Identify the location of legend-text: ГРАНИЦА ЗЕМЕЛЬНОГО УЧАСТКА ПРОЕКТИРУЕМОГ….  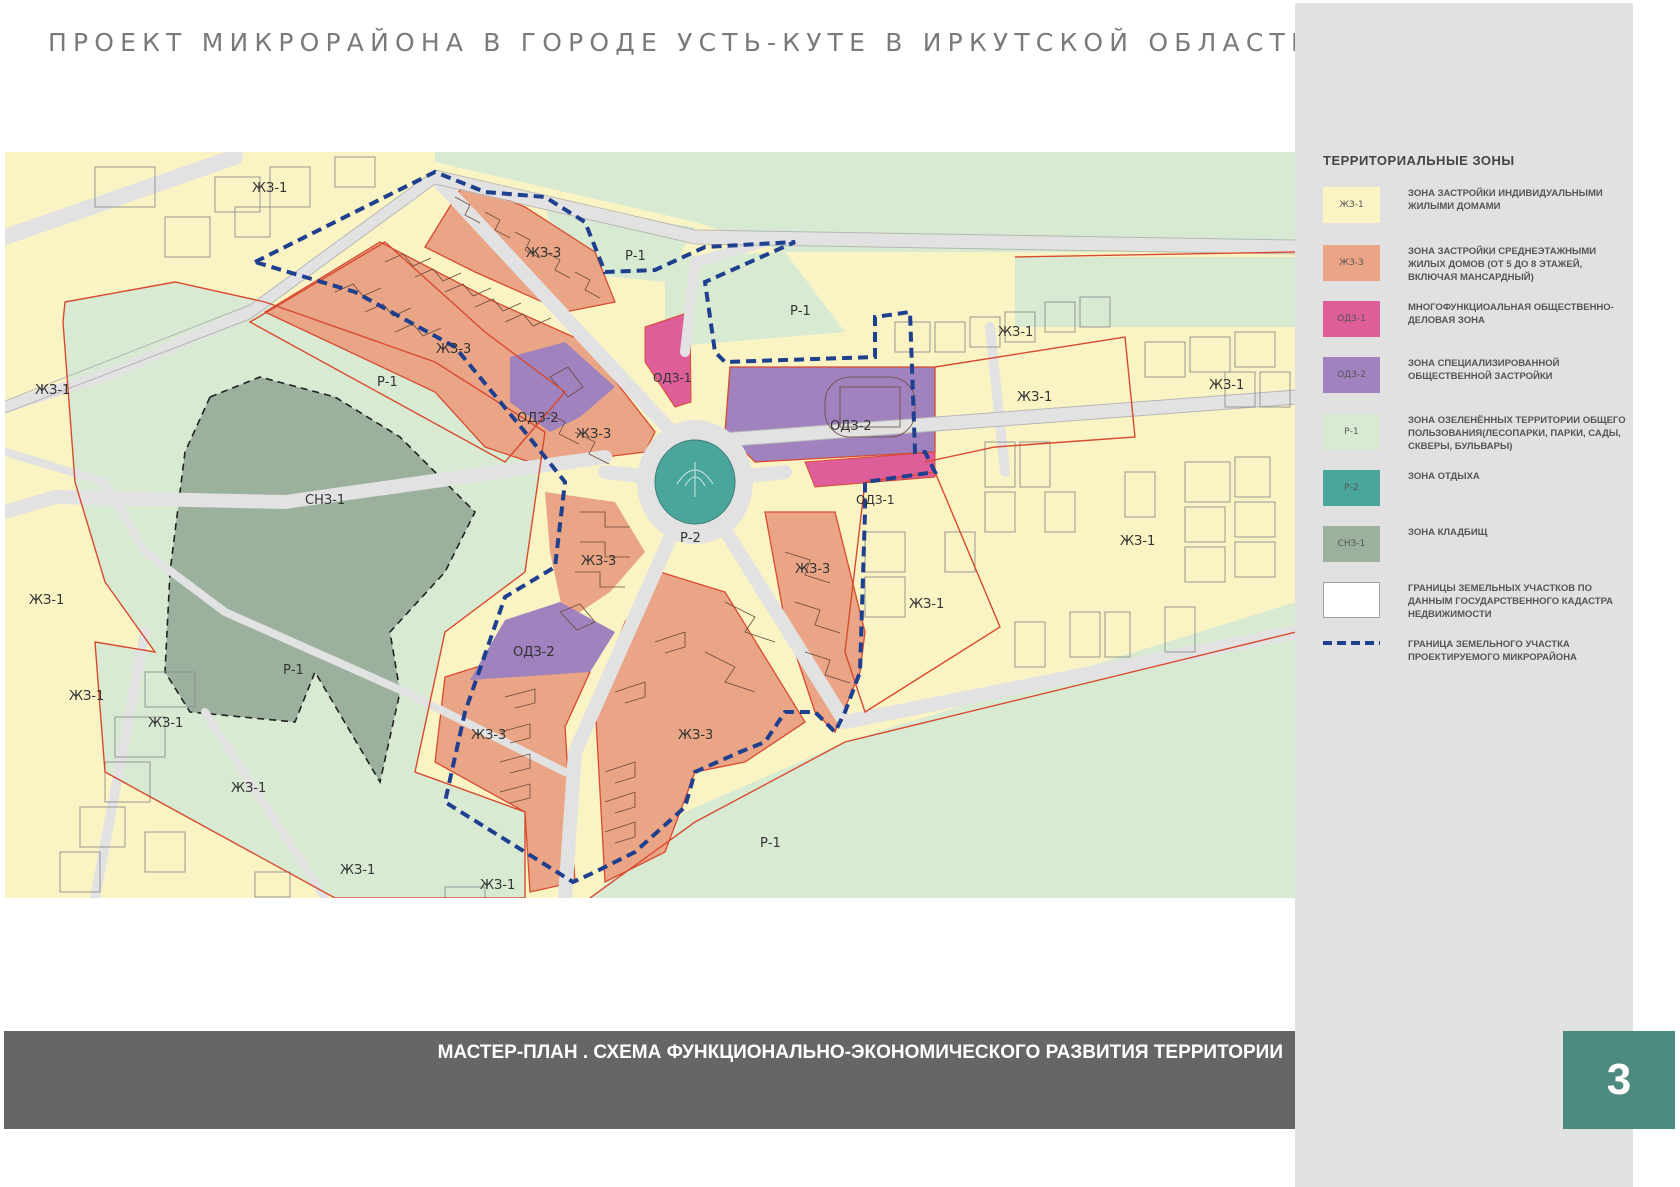
(1492, 651).